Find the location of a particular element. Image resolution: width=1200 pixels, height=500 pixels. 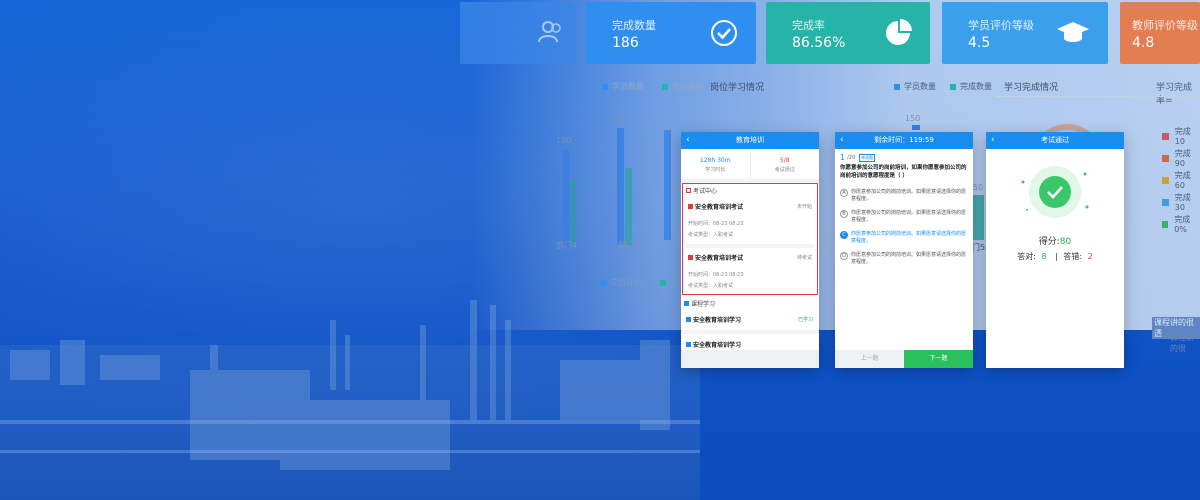

stat-value: 186 is located at coordinates (625, 43).